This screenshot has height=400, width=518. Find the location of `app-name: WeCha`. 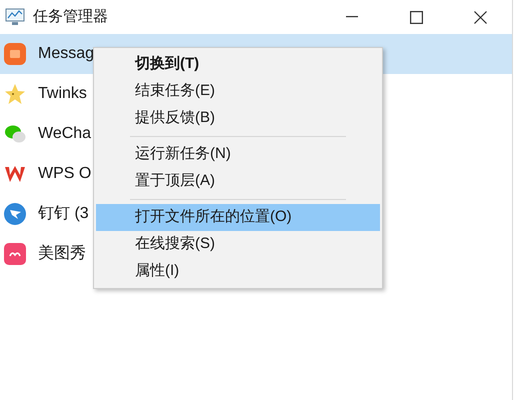

app-name: WeCha is located at coordinates (65, 134).